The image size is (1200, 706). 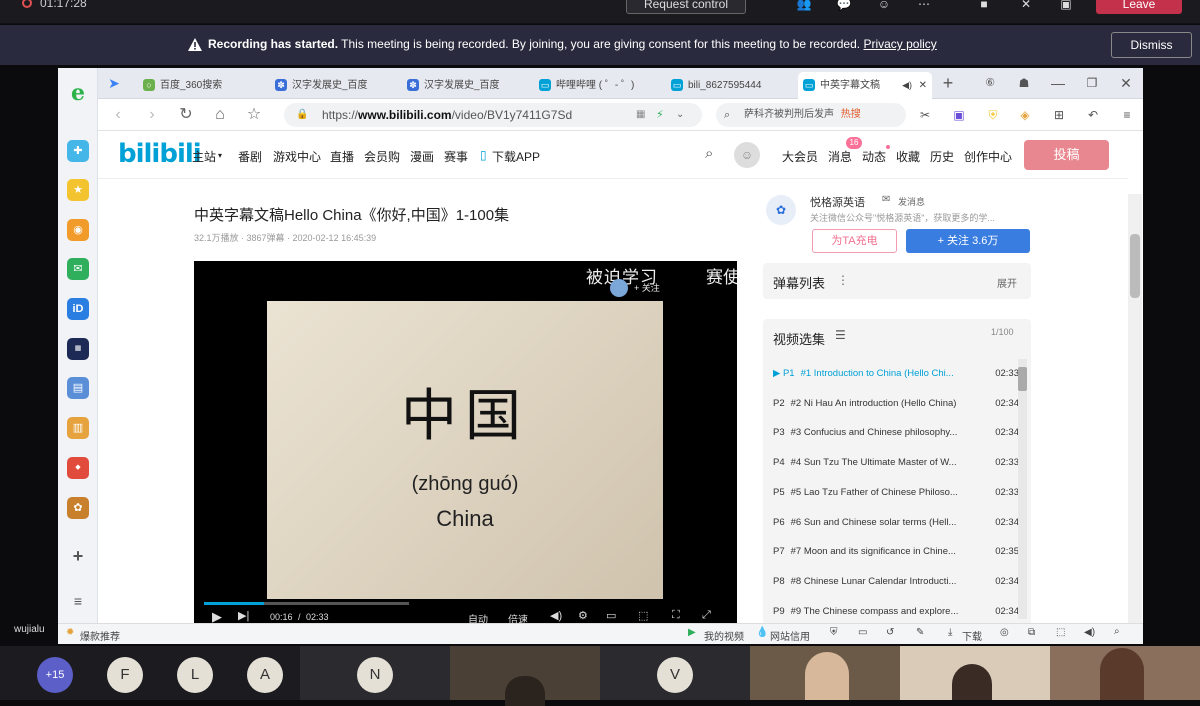 What do you see at coordinates (186, 115) in the screenshot?
I see `reload-icon: ↻` at bounding box center [186, 115].